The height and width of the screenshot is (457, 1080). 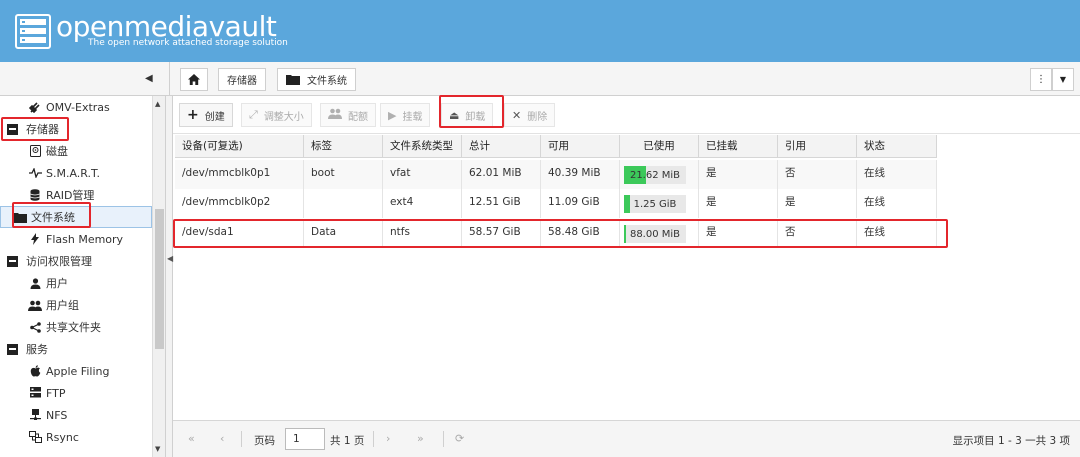 What do you see at coordinates (20, 217) in the screenshot?
I see `folder-icon` at bounding box center [20, 217].